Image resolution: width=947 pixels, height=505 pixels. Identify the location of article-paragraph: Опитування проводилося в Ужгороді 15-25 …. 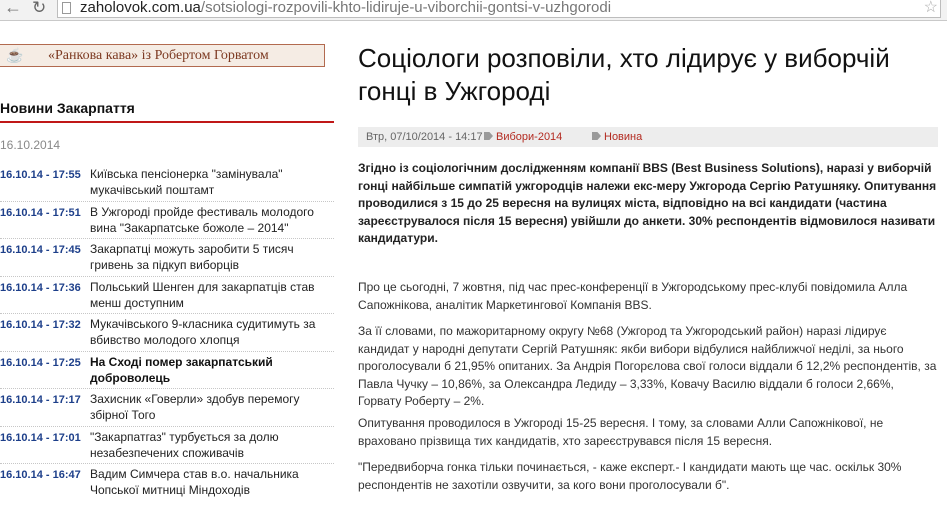
(621, 432).